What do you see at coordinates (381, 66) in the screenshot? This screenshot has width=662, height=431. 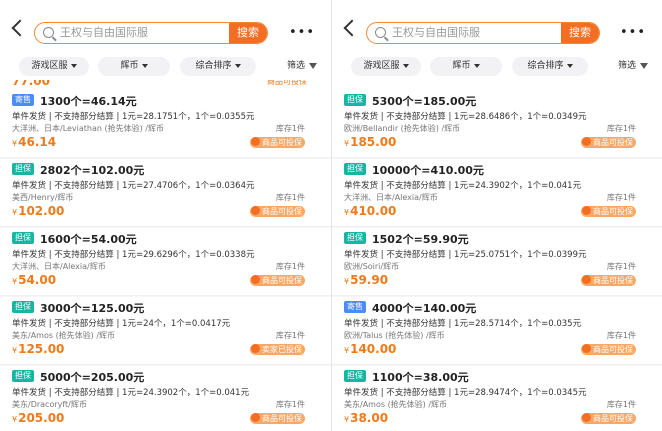 I see `region-filter-label: 游戏区服` at bounding box center [381, 66].